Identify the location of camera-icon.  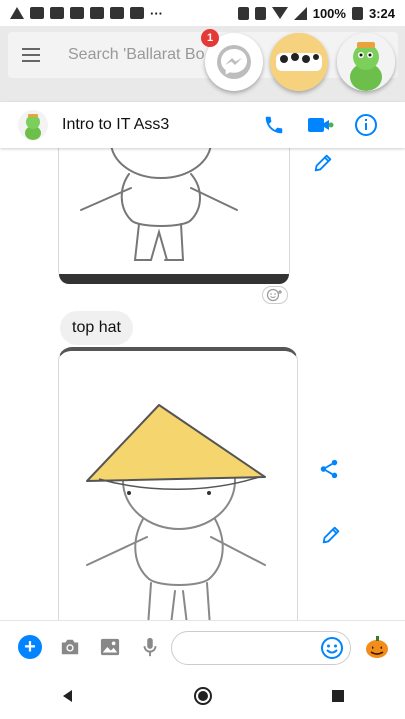
(70, 646).